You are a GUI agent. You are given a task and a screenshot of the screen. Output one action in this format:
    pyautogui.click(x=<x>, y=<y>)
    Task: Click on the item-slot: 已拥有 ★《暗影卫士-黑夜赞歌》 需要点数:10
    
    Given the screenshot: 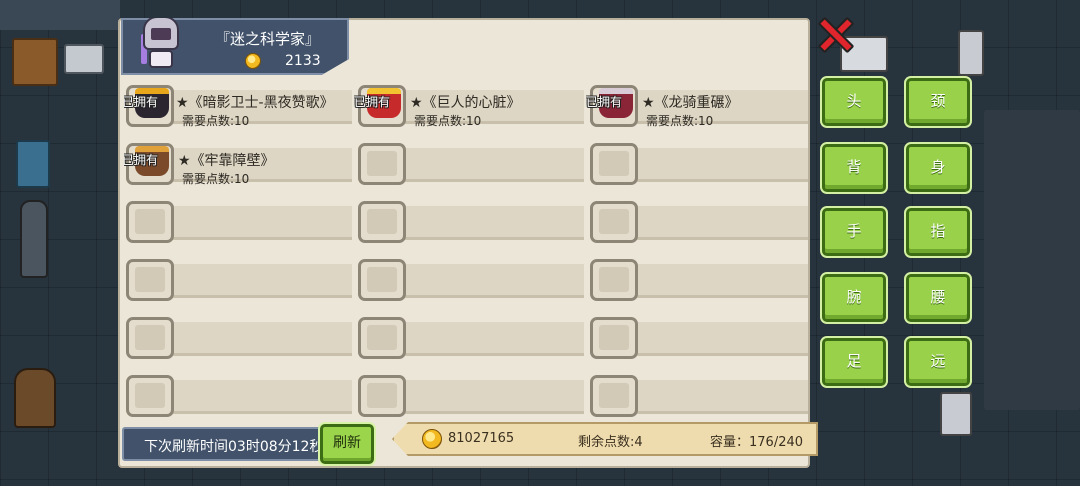 What is the action you would take?
    pyautogui.click(x=238, y=105)
    